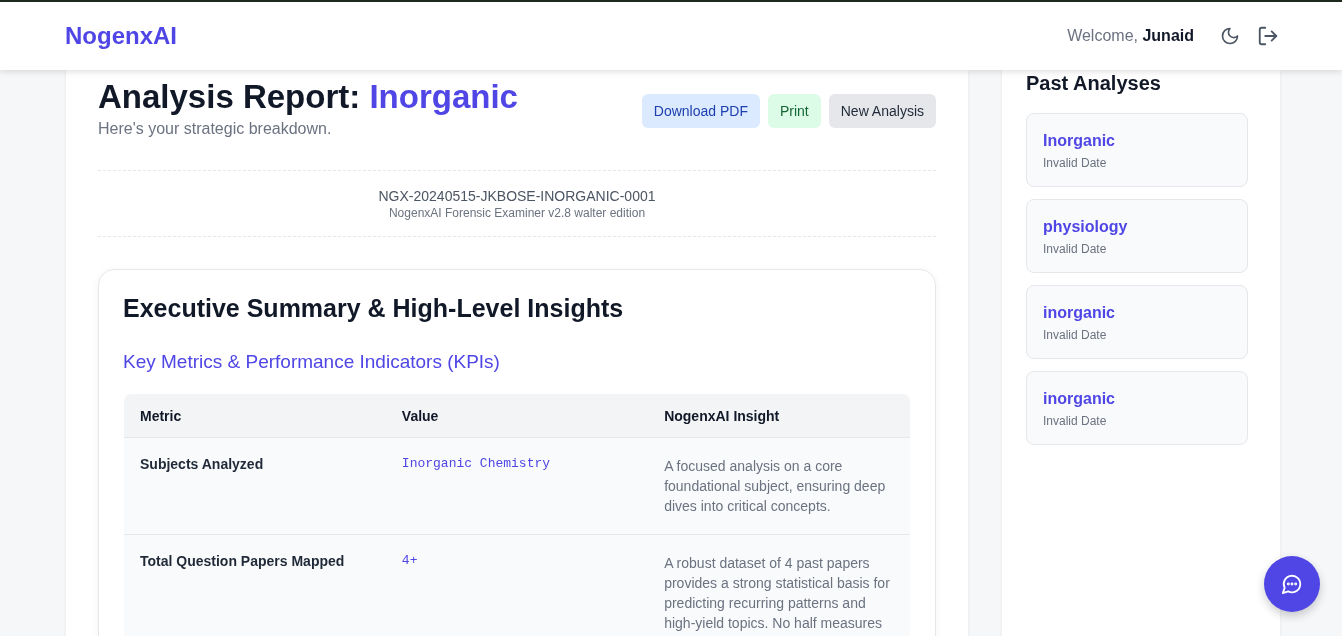 Image resolution: width=1342 pixels, height=636 pixels. I want to click on analysis-card: physiology Invalid Date, so click(1137, 236).